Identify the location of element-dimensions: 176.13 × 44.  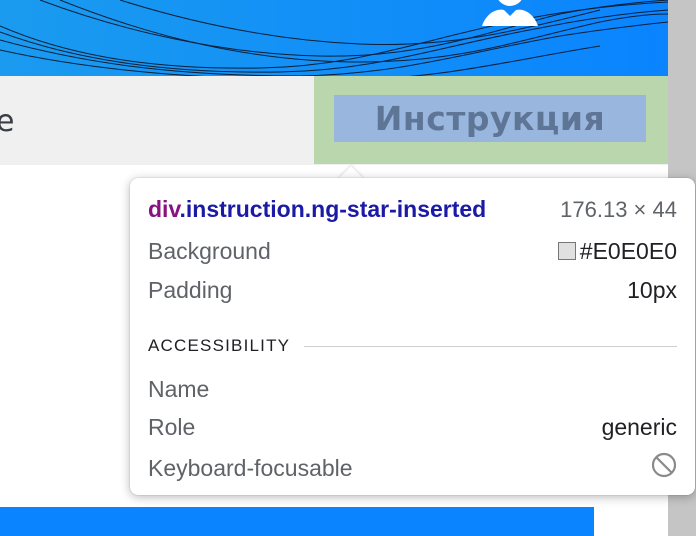
(618, 209).